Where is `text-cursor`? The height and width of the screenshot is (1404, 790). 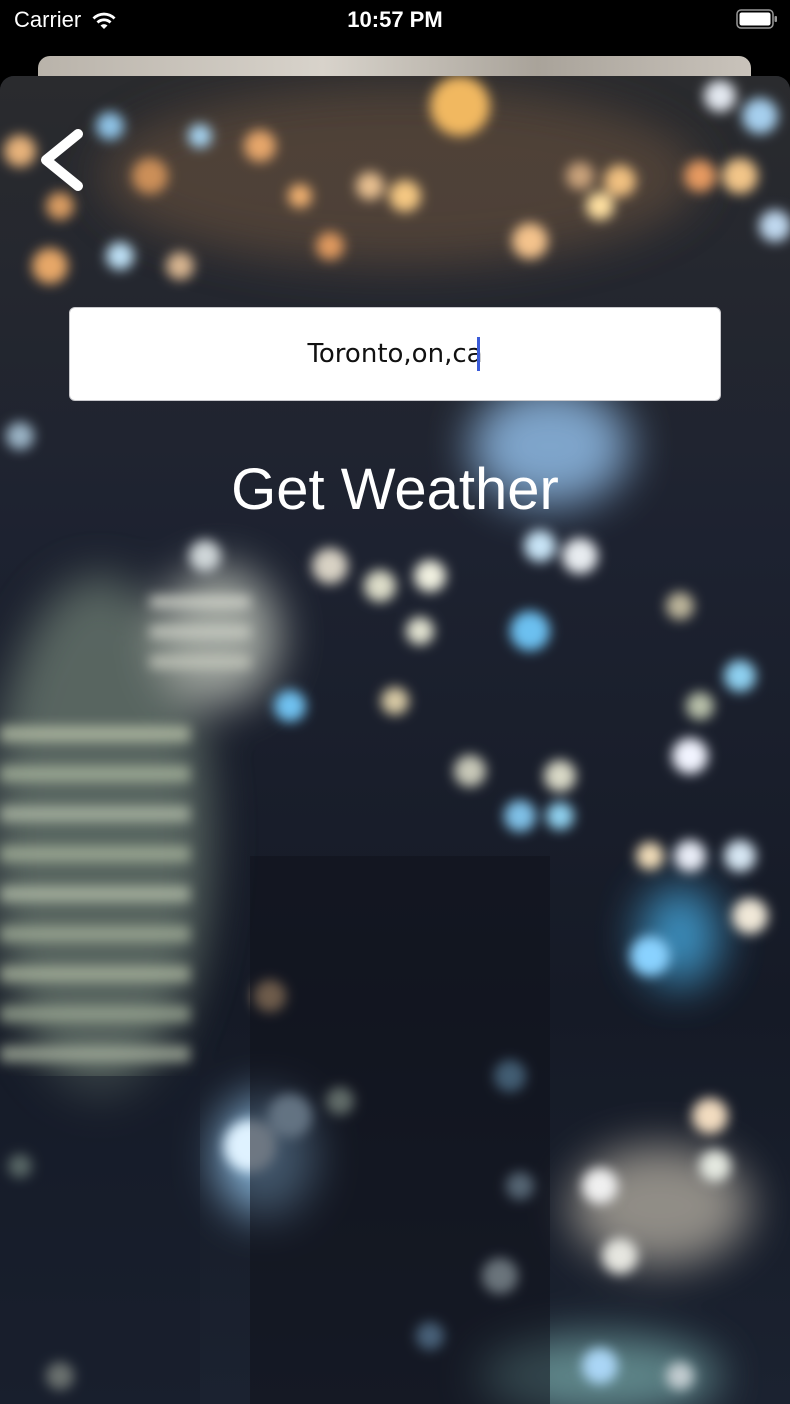 text-cursor is located at coordinates (478, 354).